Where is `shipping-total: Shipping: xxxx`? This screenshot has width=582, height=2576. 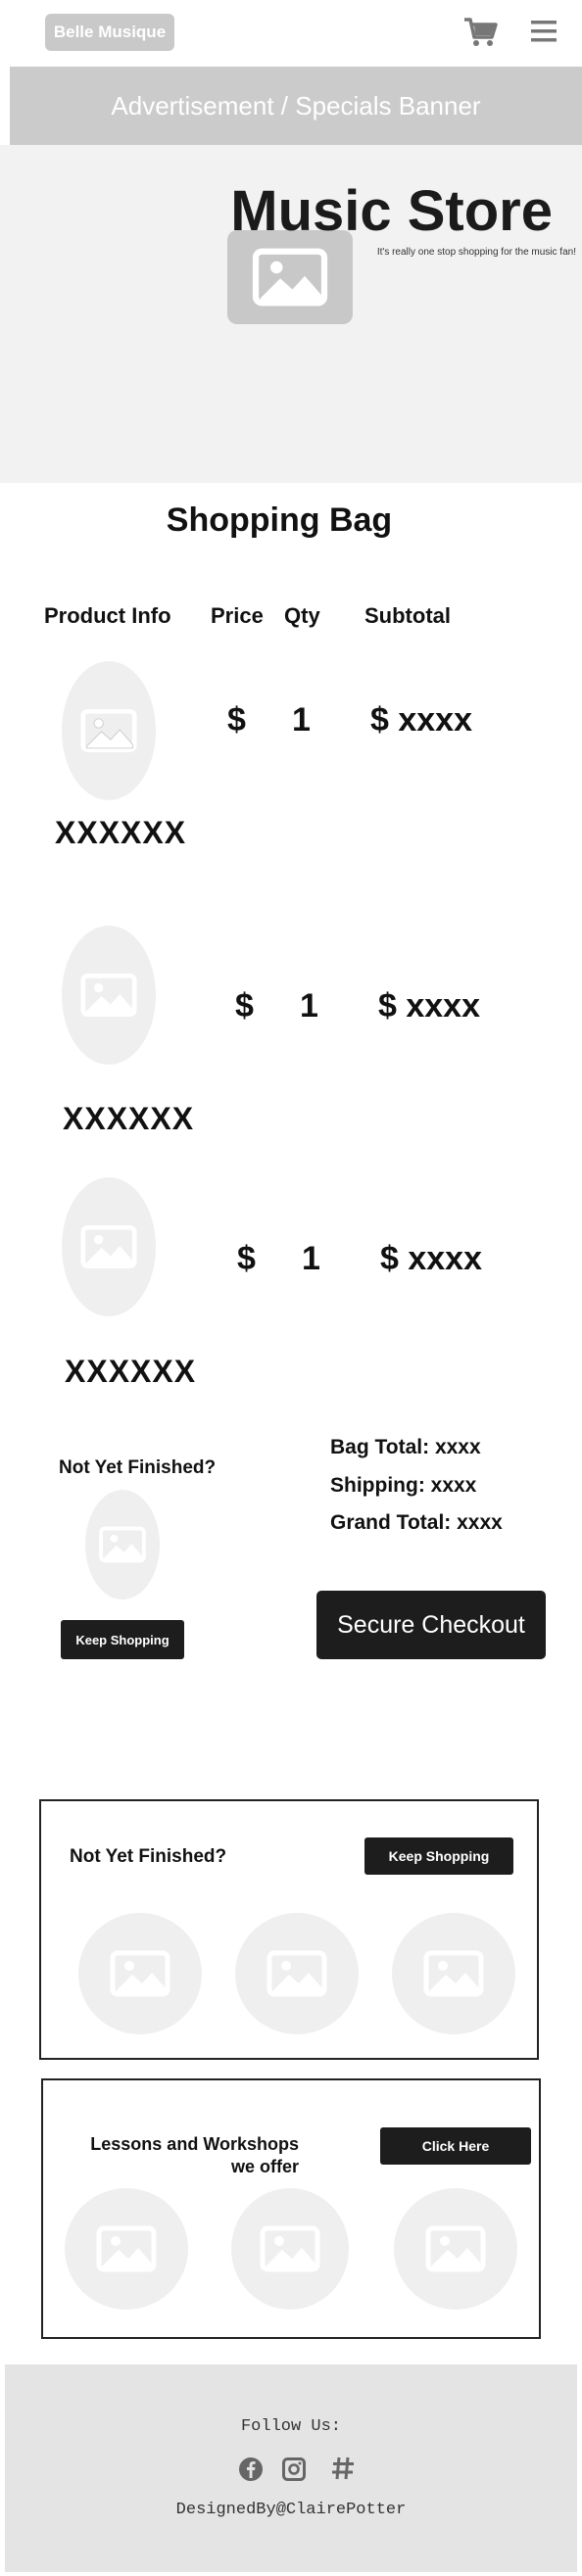 shipping-total: Shipping: xxxx is located at coordinates (403, 1485).